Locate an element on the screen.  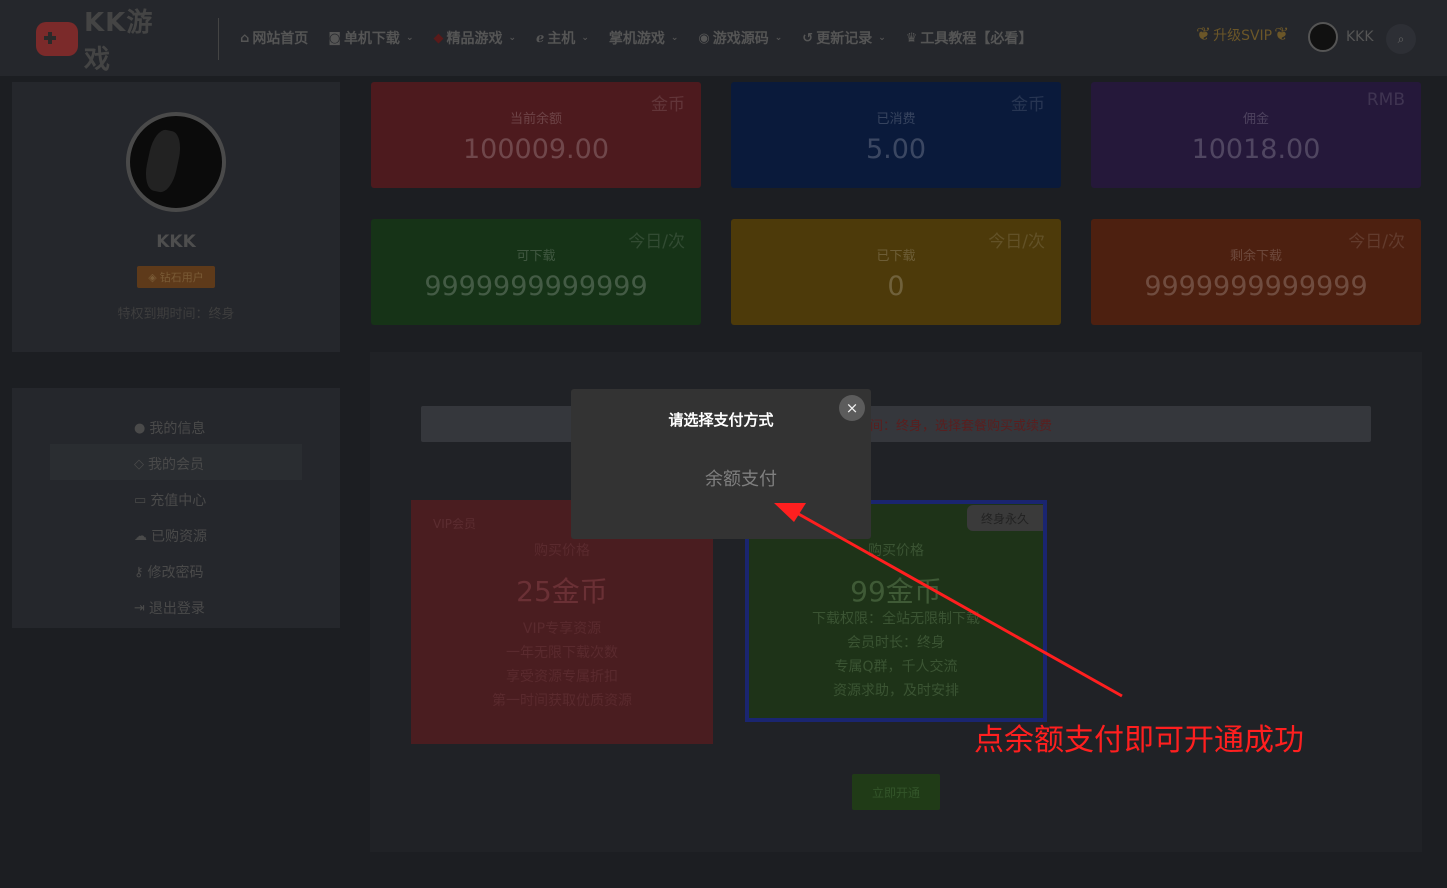
stat-label: 剩余下载 is located at coordinates (1255, 256).